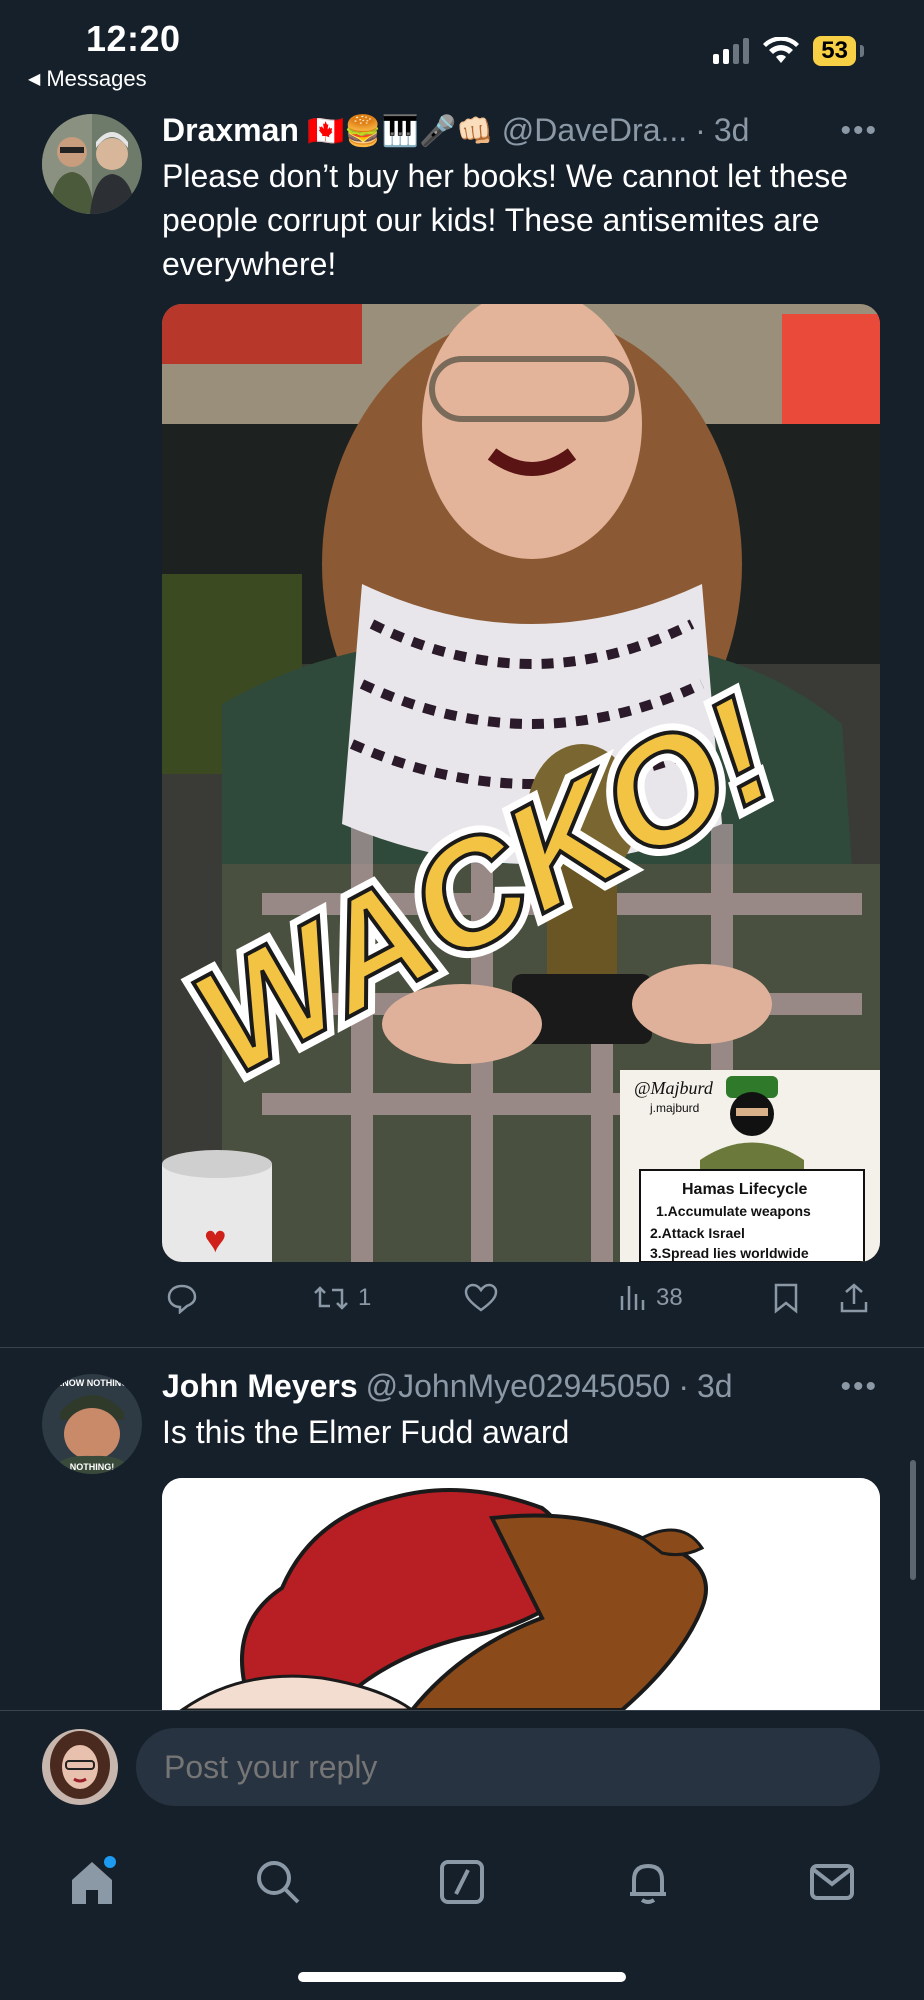 The image size is (924, 2000). What do you see at coordinates (674, 1088) in the screenshot?
I see `inset-brand: @Majburd` at bounding box center [674, 1088].